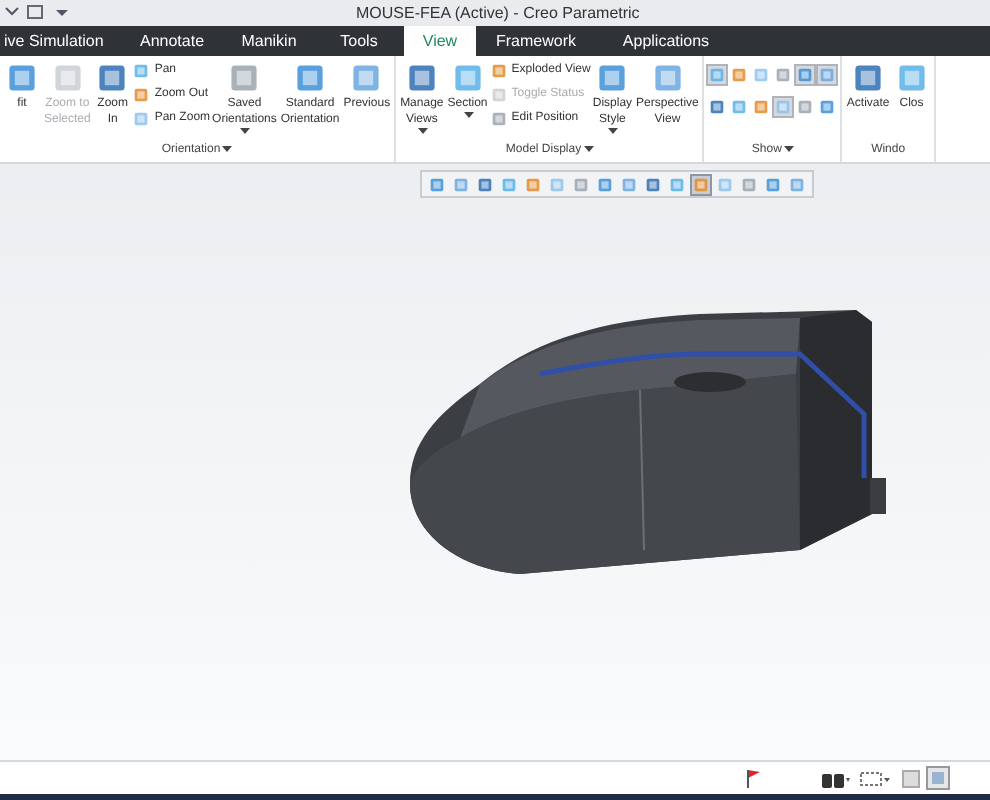 The height and width of the screenshot is (800, 990). I want to click on ribbon-tab: Tools, so click(359, 41).